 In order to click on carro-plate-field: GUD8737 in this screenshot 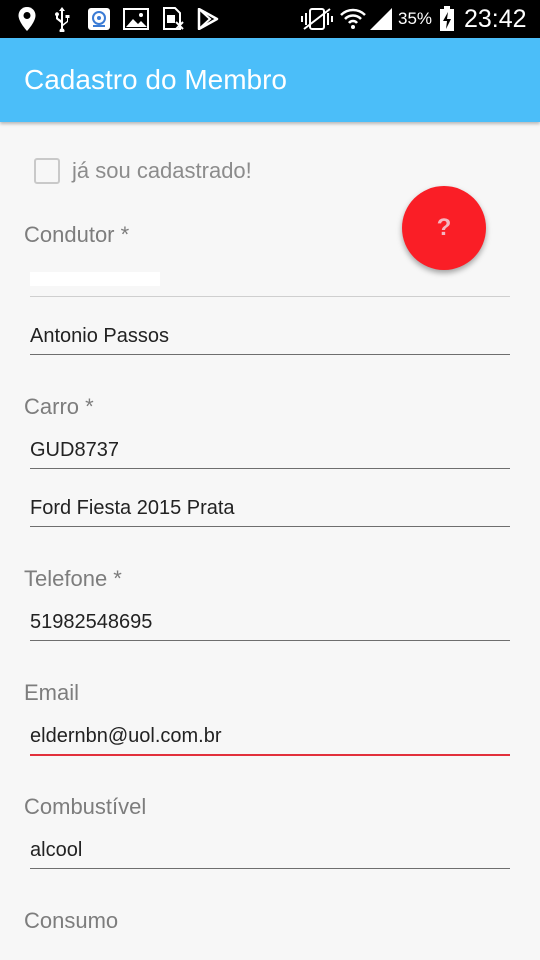, I will do `click(270, 451)`.